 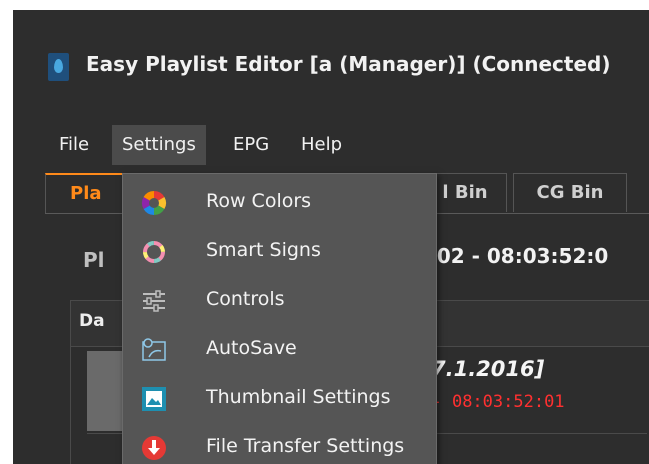 I want to click on menu-item-label: AutoSave, so click(x=251, y=348).